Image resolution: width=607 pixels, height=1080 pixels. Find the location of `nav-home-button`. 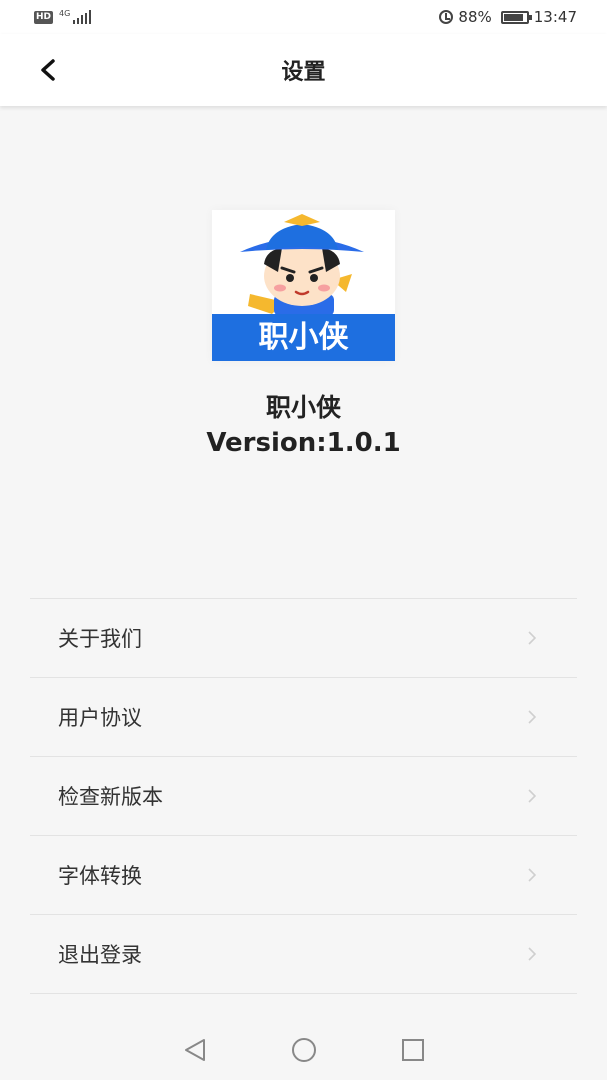

nav-home-button is located at coordinates (304, 1050).